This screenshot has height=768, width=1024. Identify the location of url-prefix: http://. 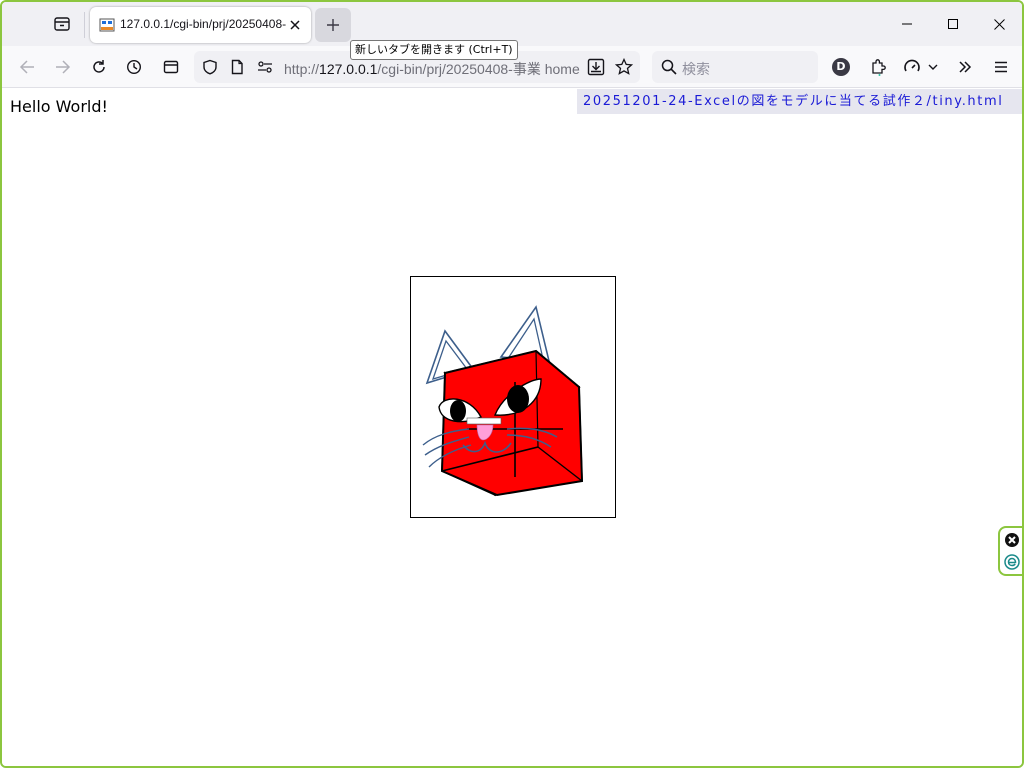
(302, 69).